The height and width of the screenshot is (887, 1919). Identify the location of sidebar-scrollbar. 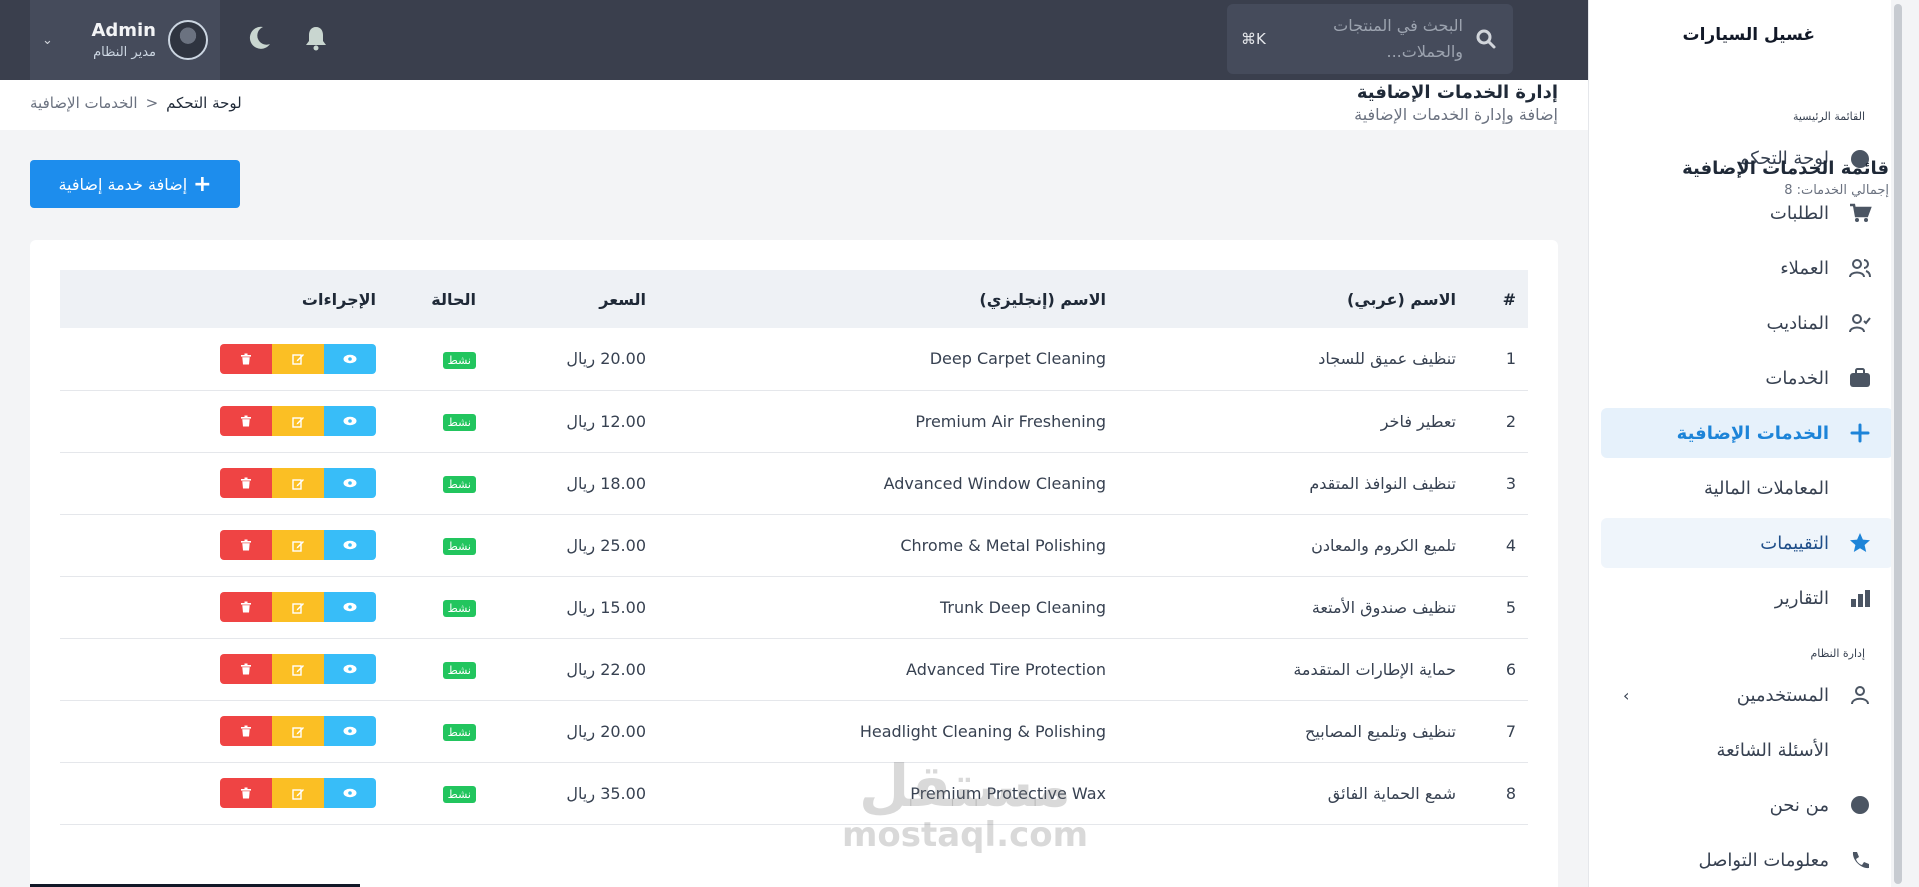
(1898, 443).